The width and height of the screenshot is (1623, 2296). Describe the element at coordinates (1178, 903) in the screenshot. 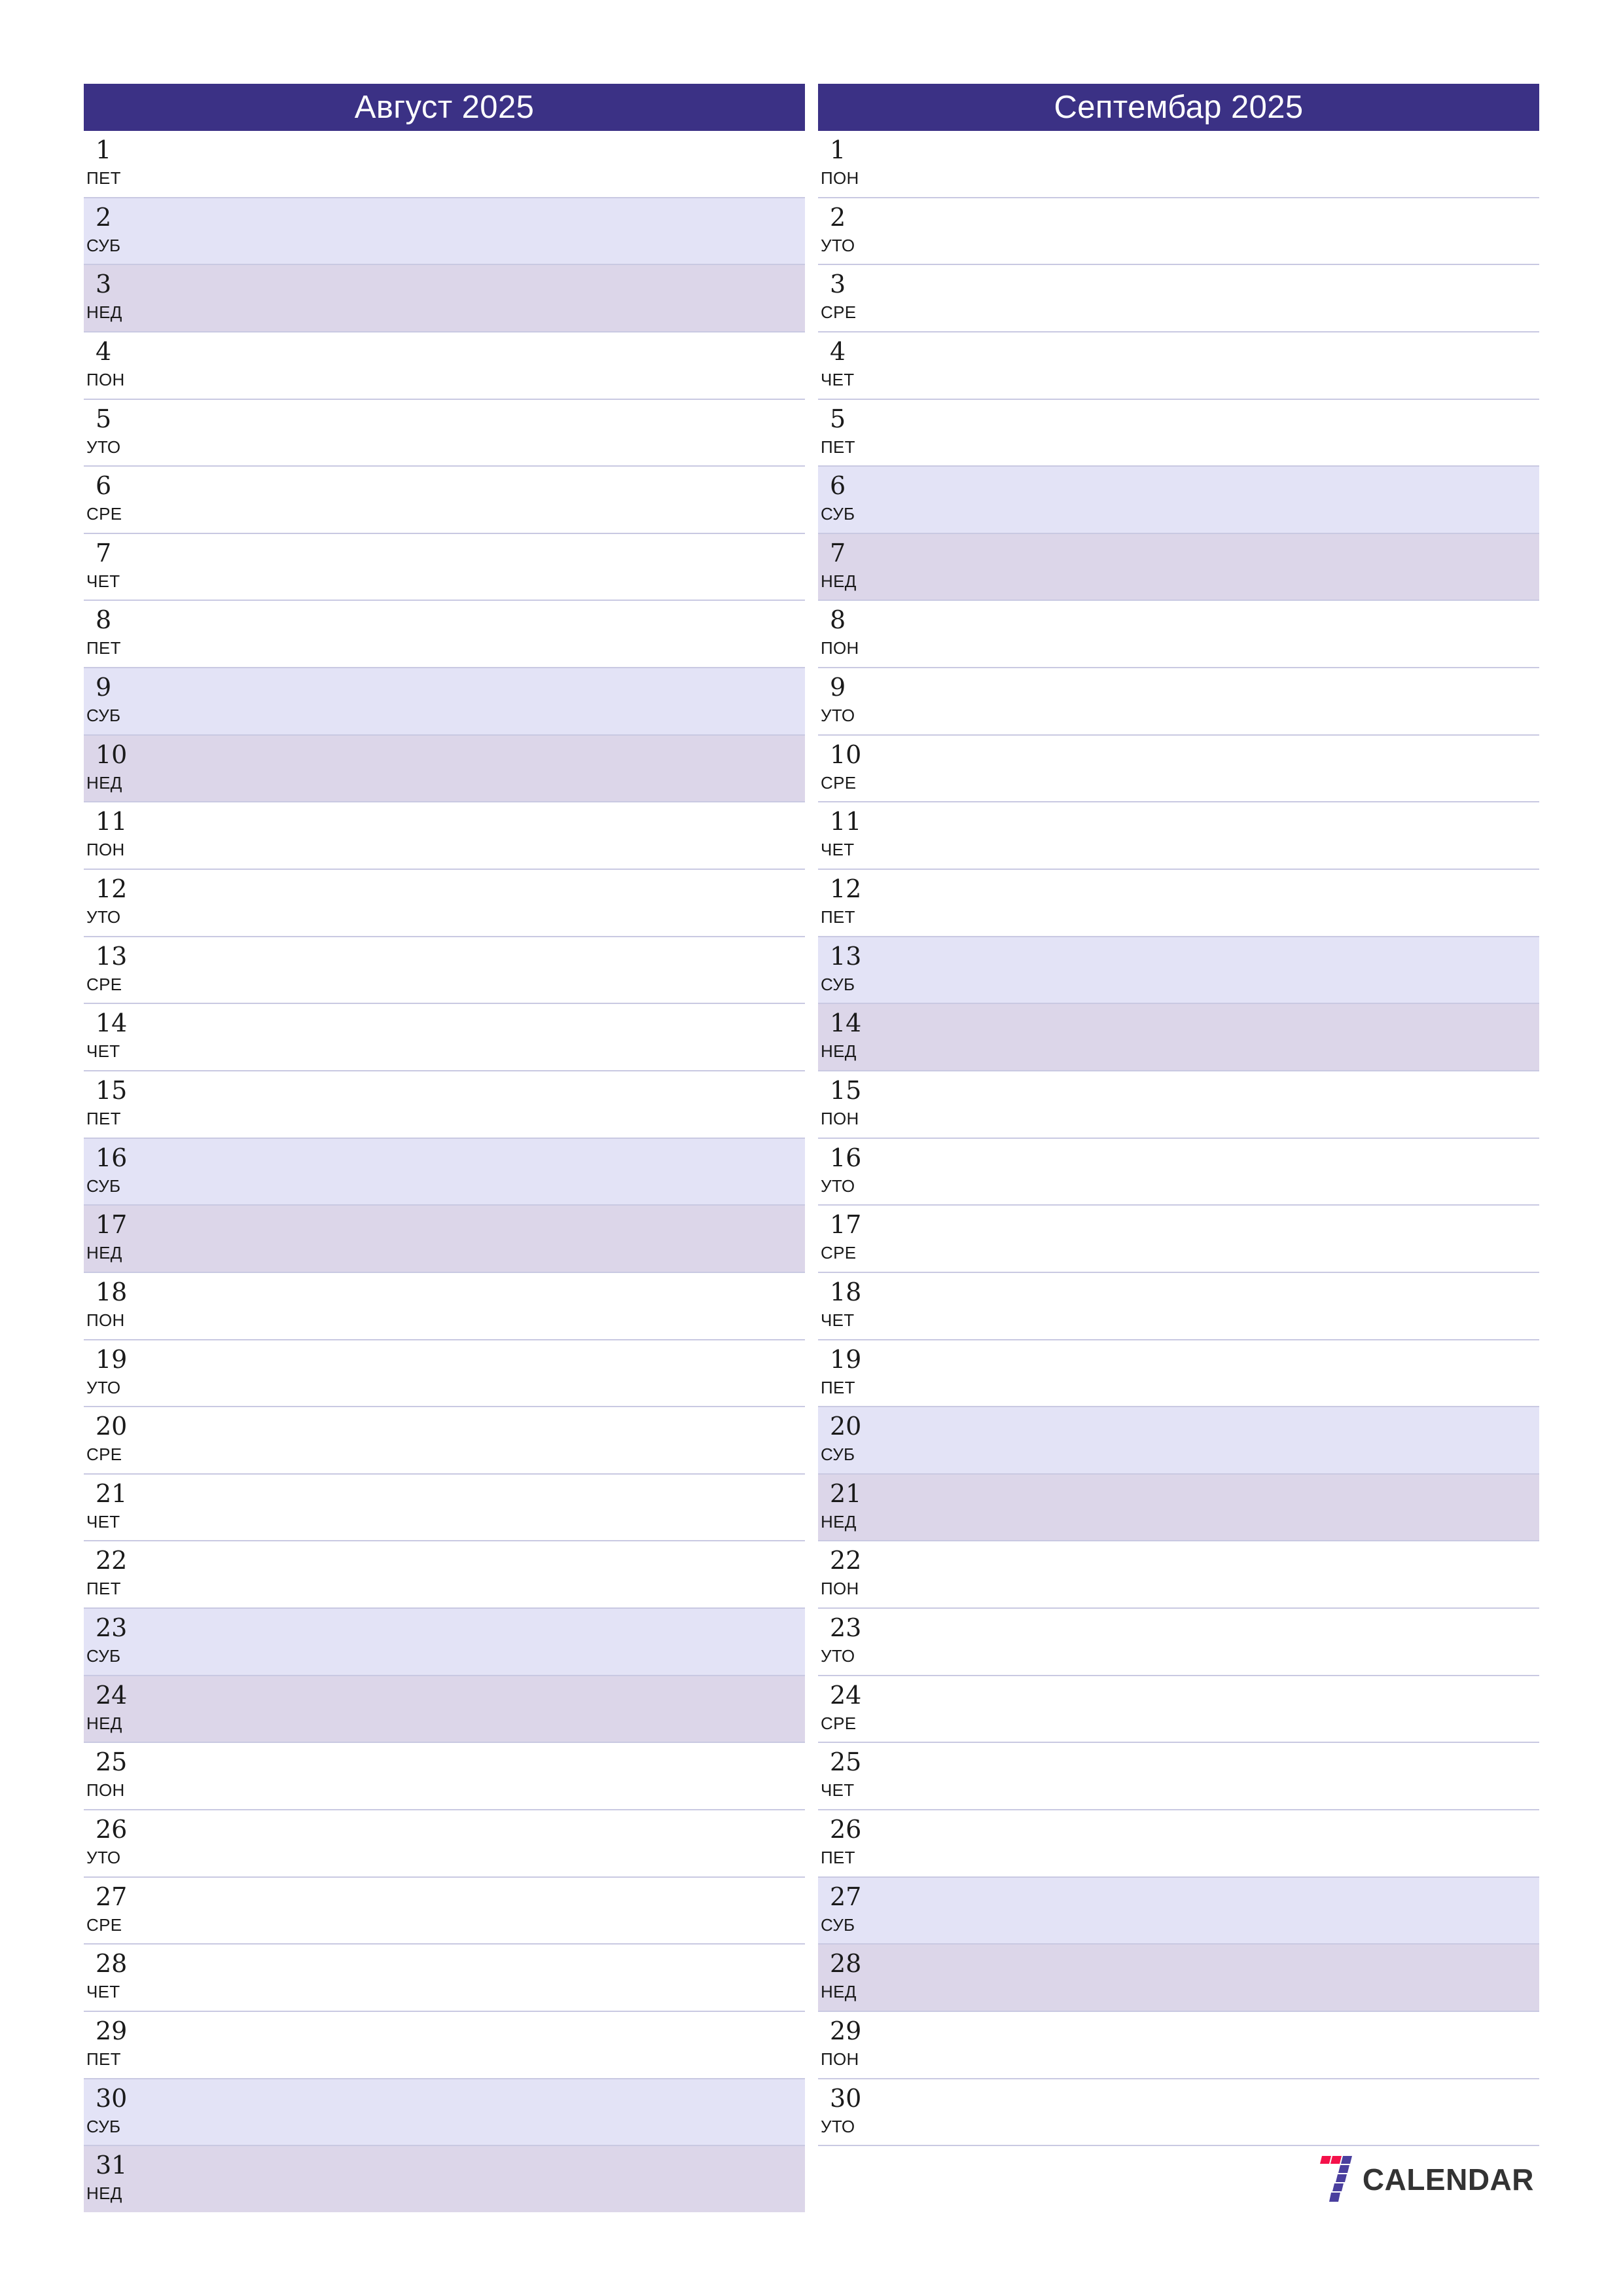

I see `day-row: 12 ПЕТ` at that location.